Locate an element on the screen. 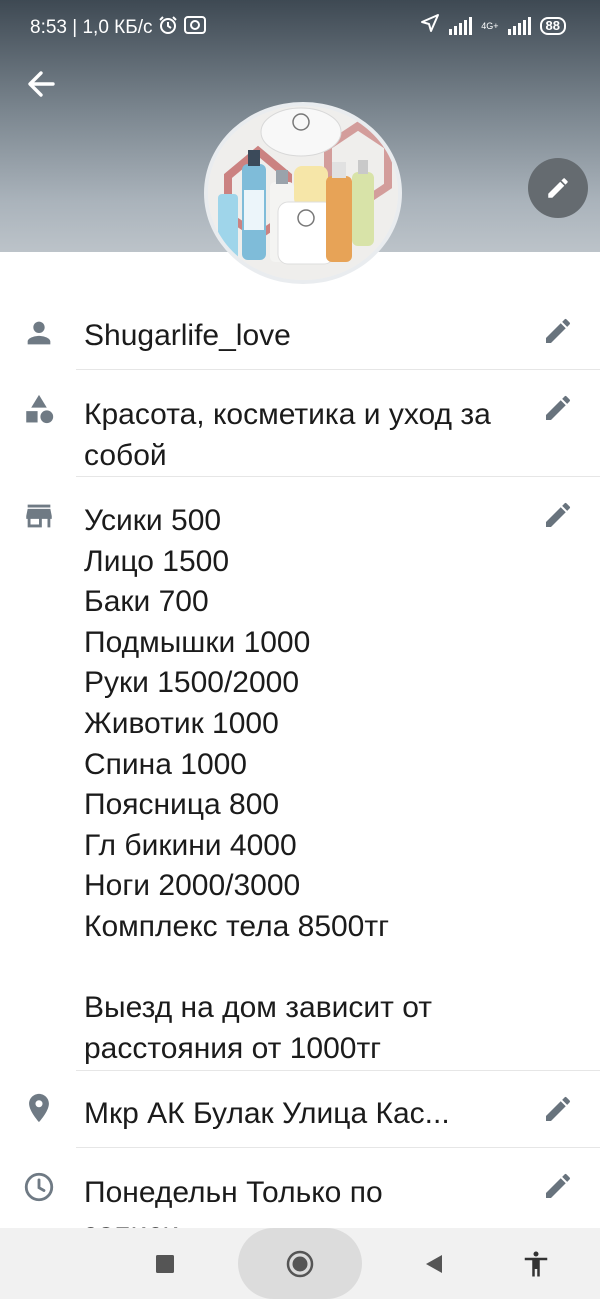 The width and height of the screenshot is (600, 1299). back-button is located at coordinates (42, 84).